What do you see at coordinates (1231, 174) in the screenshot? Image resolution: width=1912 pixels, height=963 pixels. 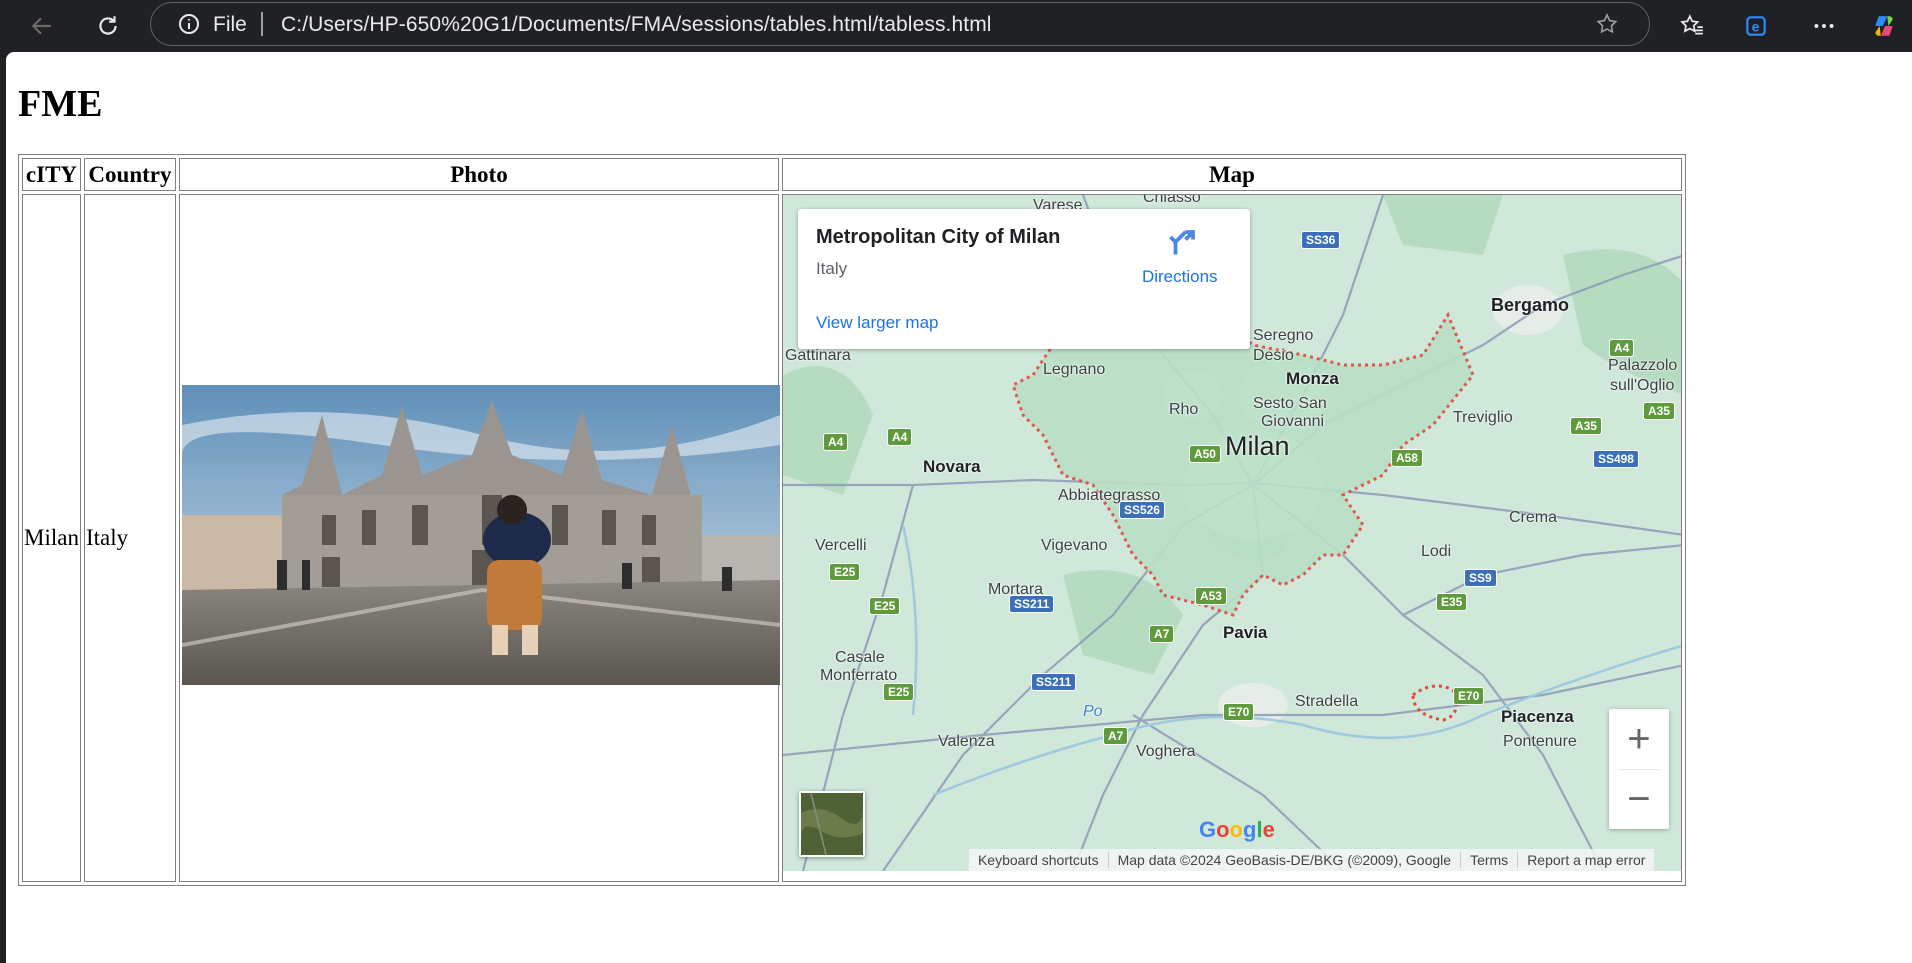 I see `column-header-map: Map` at bounding box center [1231, 174].